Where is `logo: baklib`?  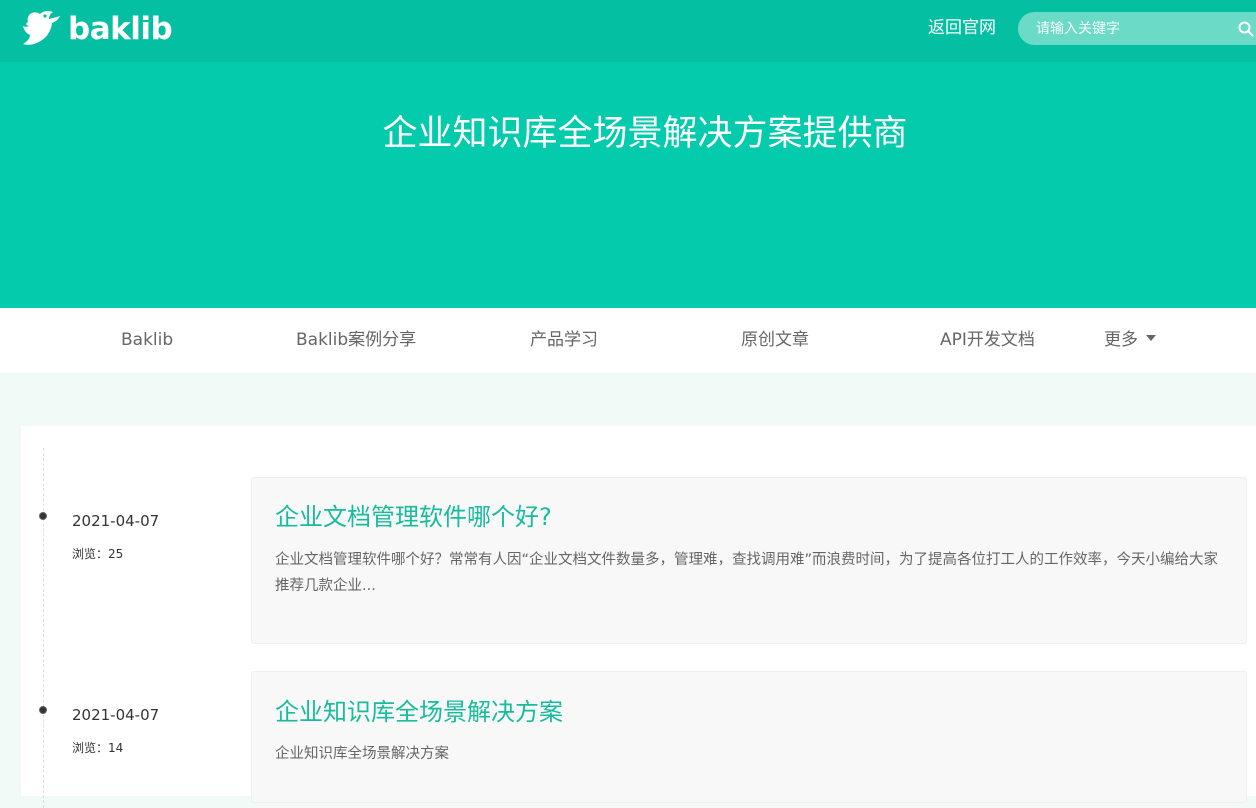
logo: baklib is located at coordinates (96, 29).